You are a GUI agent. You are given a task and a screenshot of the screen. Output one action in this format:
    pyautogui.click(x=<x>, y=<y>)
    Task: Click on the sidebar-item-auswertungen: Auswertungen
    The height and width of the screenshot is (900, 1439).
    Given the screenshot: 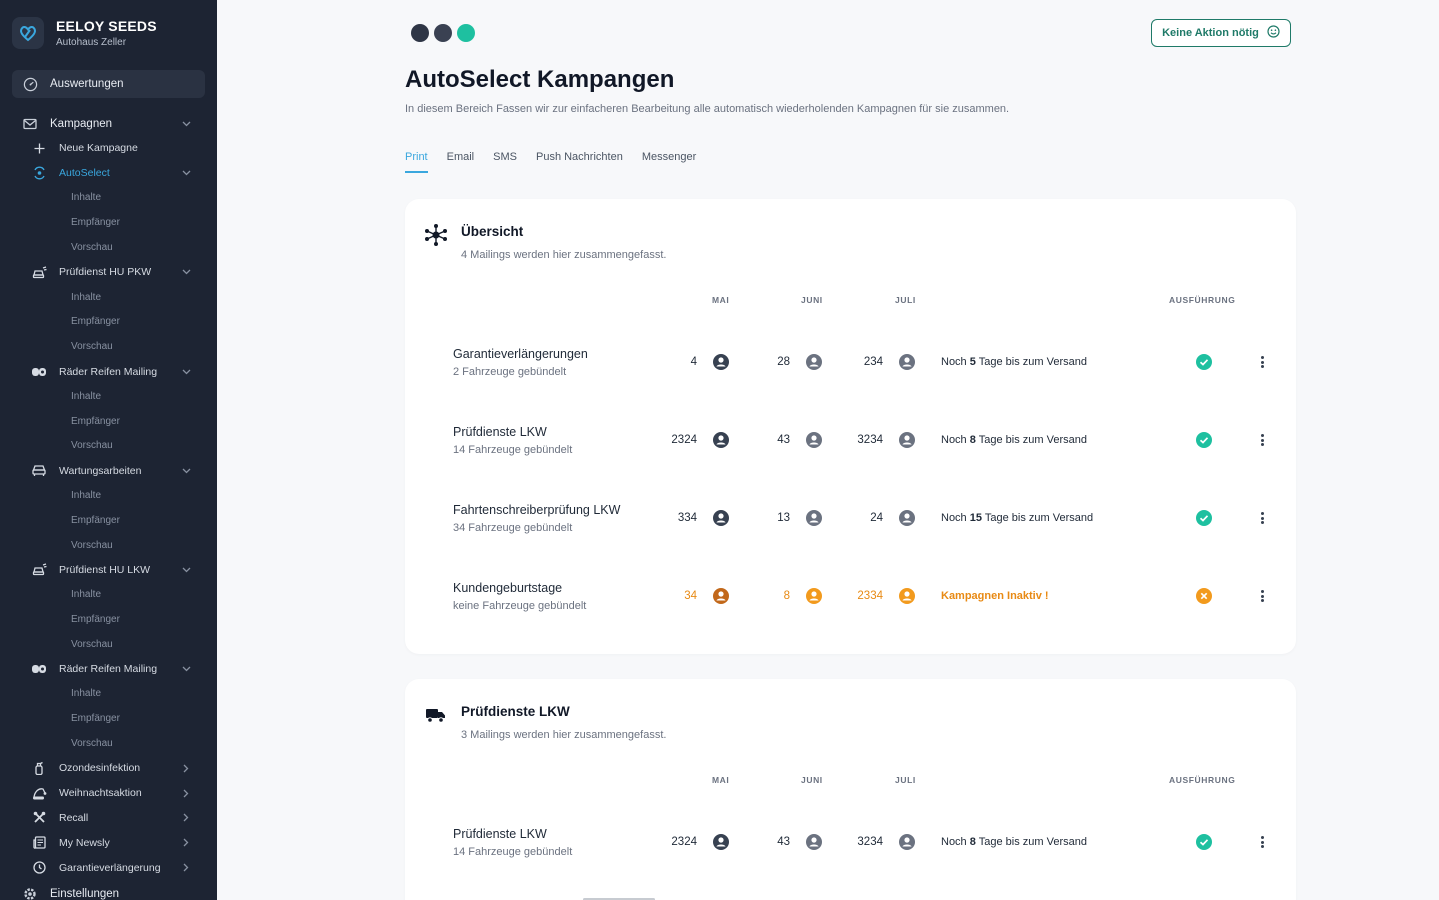 What is the action you would take?
    pyautogui.click(x=108, y=84)
    